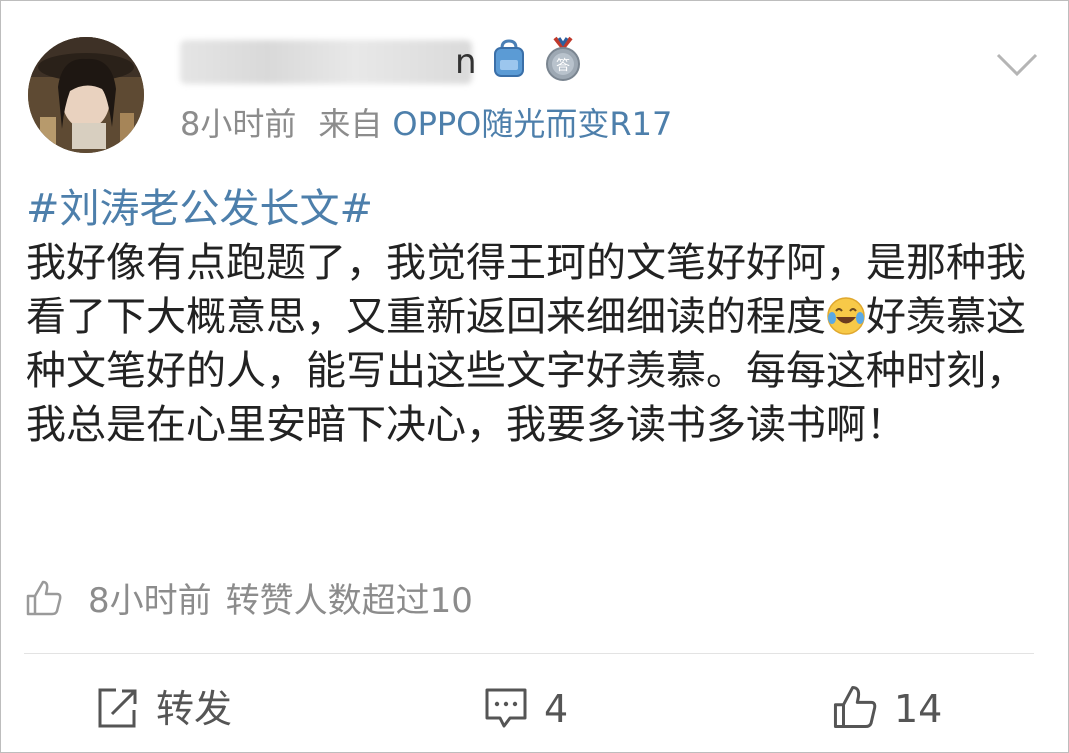 This screenshot has height=753, width=1069. I want to click on chevron-down-icon, so click(1017, 65).